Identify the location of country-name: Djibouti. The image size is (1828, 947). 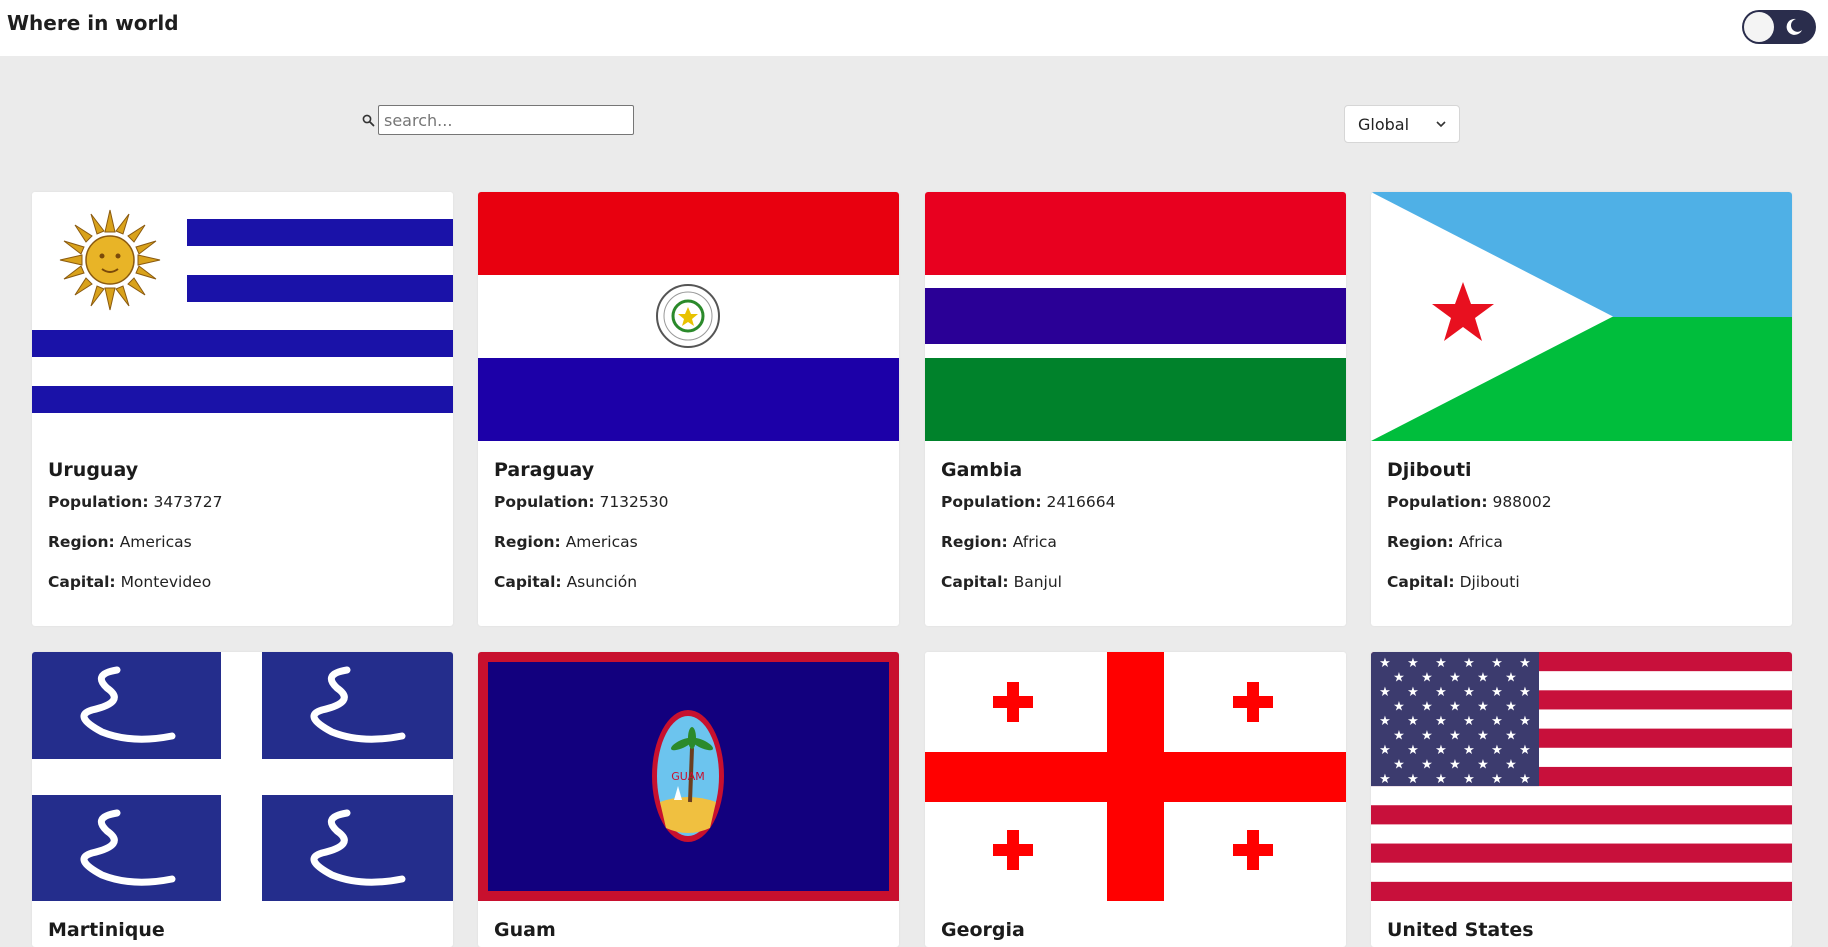
(1429, 470).